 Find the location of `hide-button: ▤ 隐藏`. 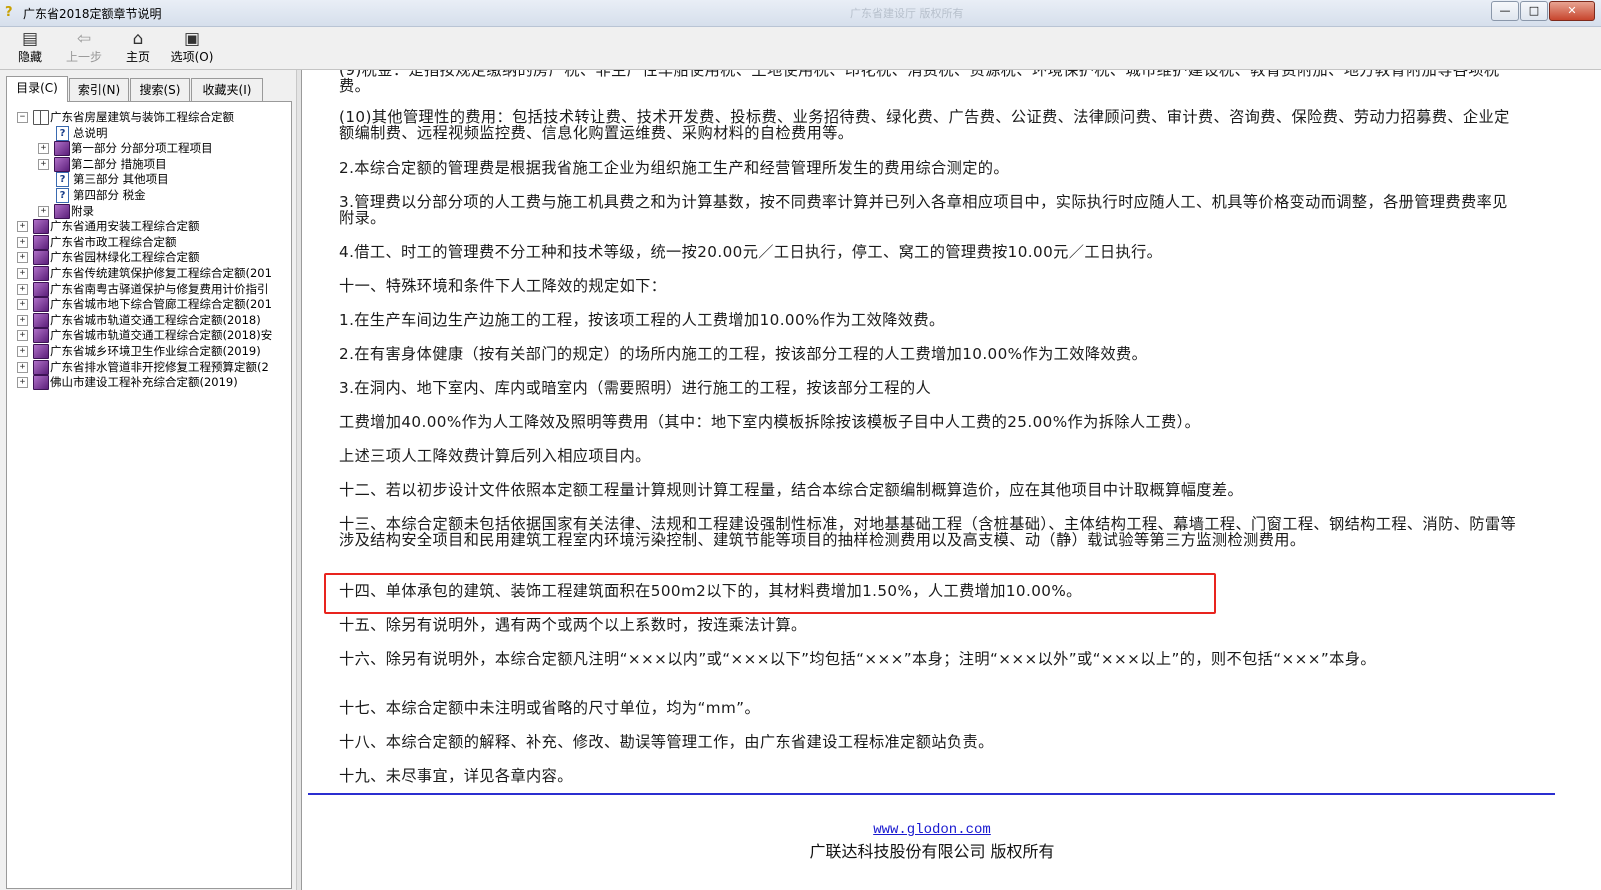

hide-button: ▤ 隐藏 is located at coordinates (30, 48).